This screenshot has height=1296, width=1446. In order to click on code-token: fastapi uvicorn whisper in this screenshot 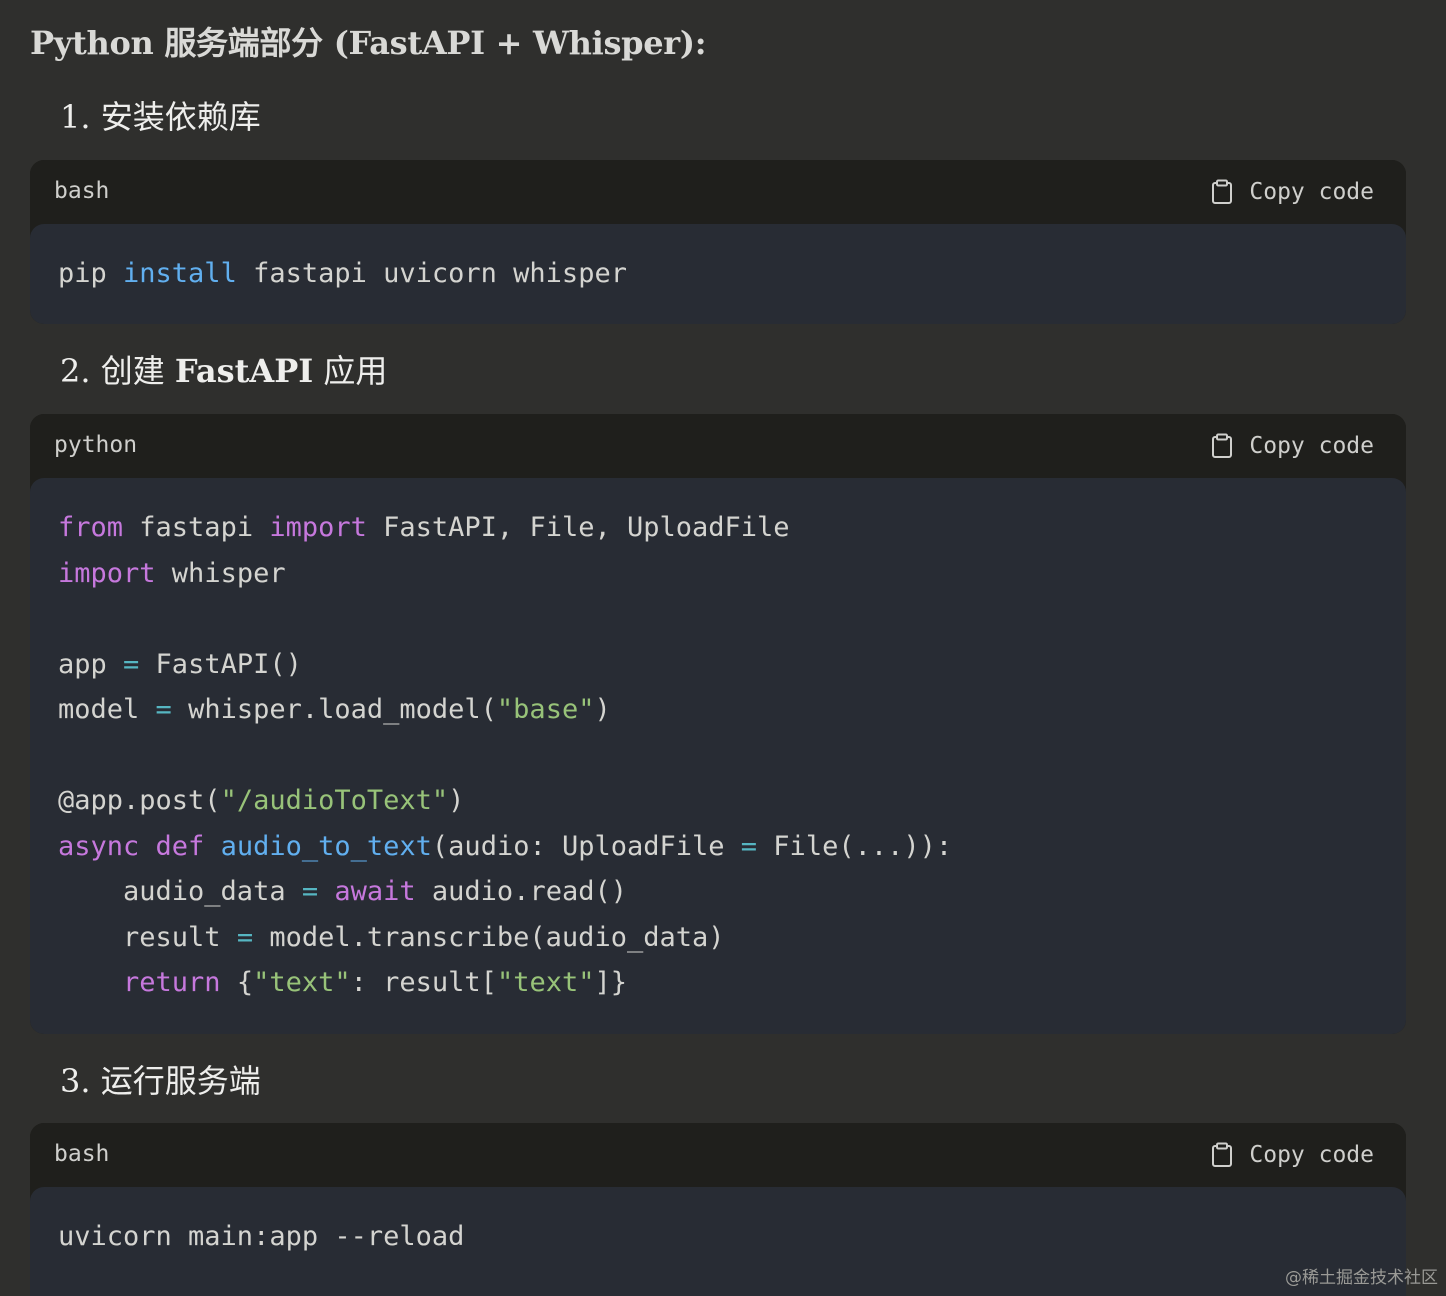, I will do `click(431, 273)`.